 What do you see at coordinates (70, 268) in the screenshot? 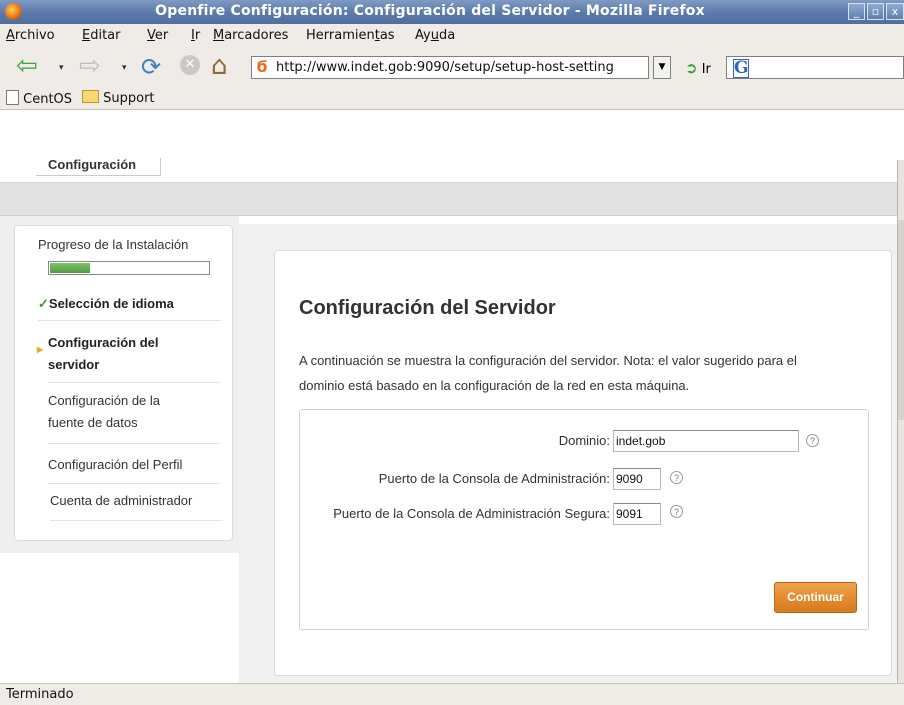
I see `progress-fill` at bounding box center [70, 268].